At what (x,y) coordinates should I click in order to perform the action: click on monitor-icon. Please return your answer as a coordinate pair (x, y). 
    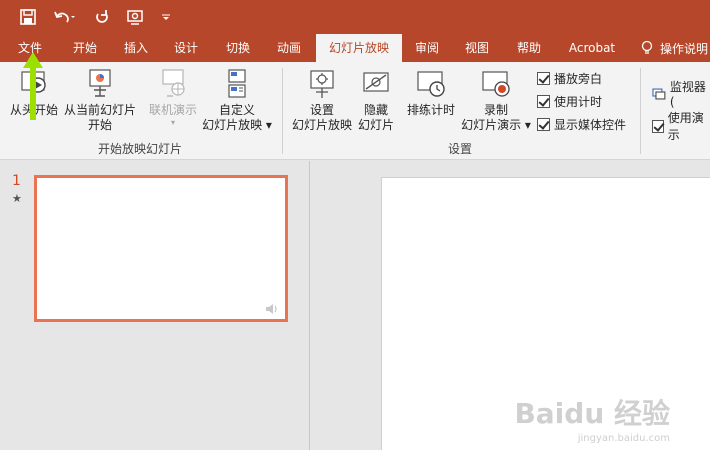
    Looking at the image, I should click on (659, 93).